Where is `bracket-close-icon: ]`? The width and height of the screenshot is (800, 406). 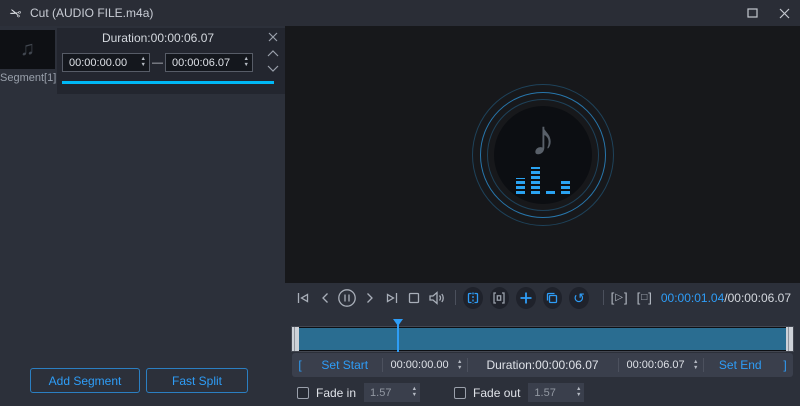 bracket-close-icon: ] is located at coordinates (650, 297).